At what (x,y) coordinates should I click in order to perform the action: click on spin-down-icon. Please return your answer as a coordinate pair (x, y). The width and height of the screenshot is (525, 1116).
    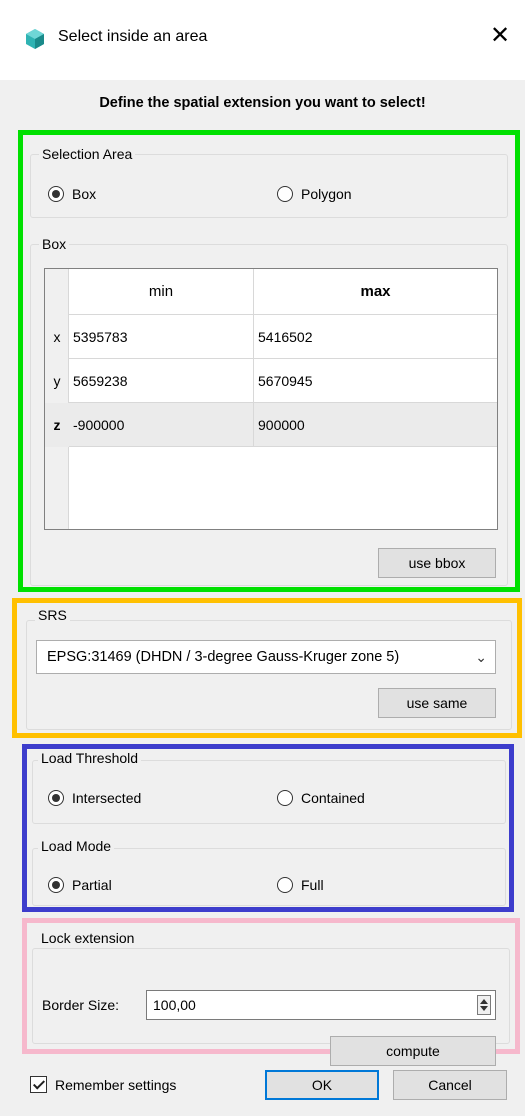
    Looking at the image, I should click on (484, 1008).